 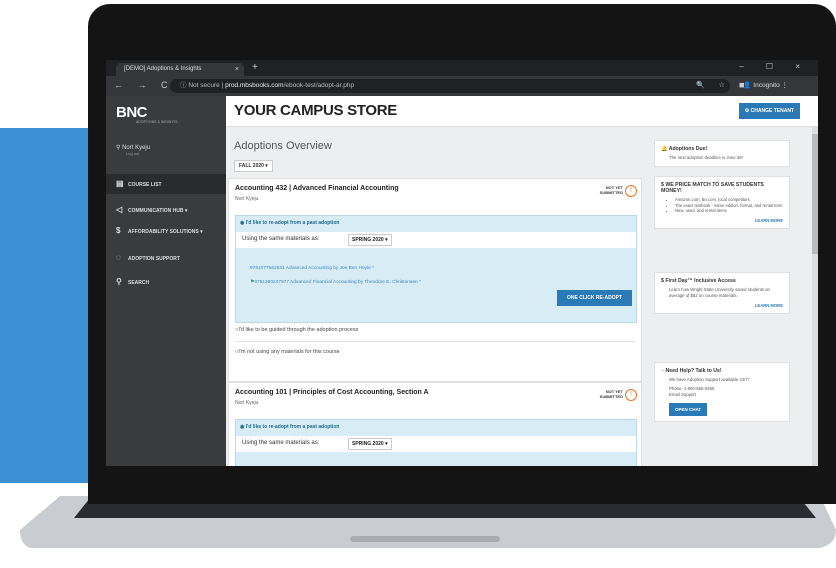 I want to click on url-path: /ebook-test/adopt-ar.php, so click(x=319, y=85).